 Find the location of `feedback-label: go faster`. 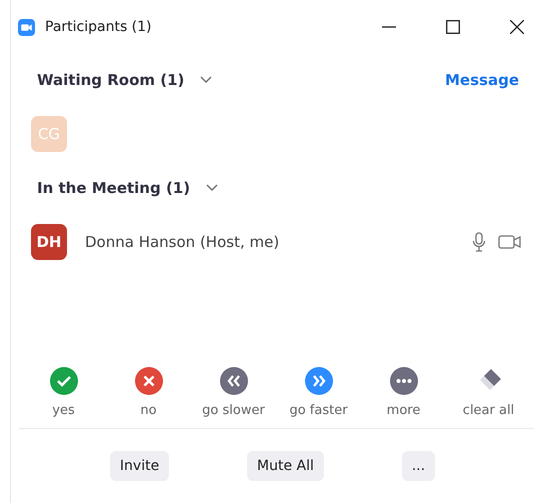

feedback-label: go faster is located at coordinates (318, 410).